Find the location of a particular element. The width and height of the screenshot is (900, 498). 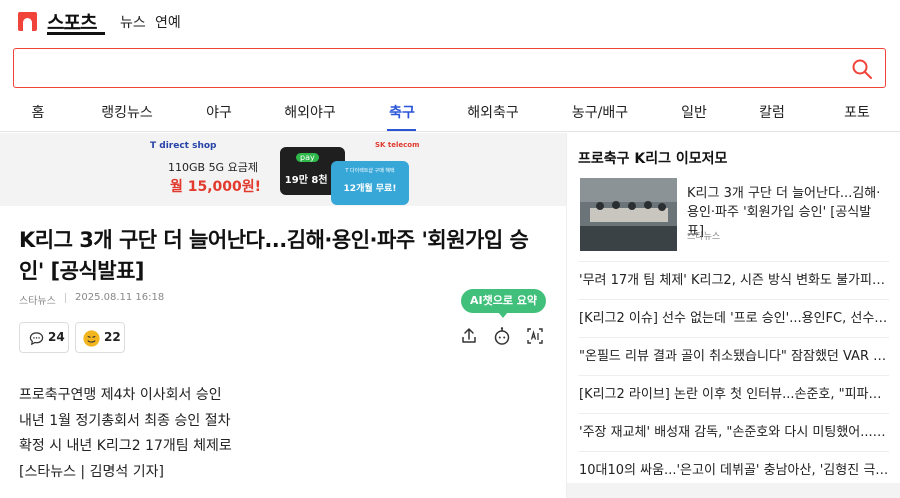

article-source: 스타뉴스 is located at coordinates (37, 299).